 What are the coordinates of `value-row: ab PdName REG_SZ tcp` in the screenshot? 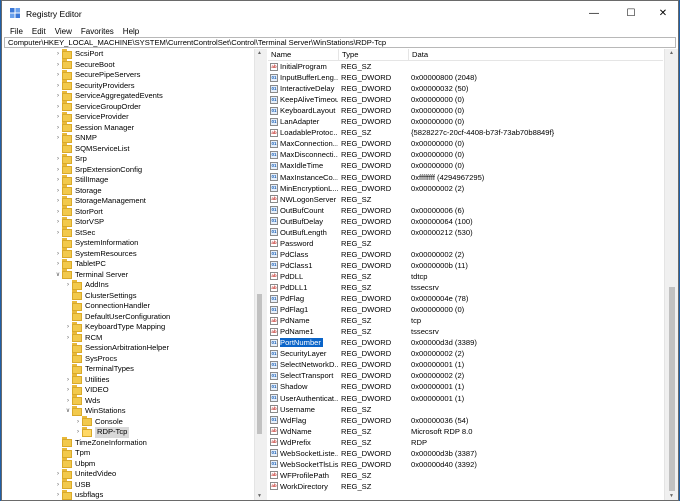 It's located at (465, 320).